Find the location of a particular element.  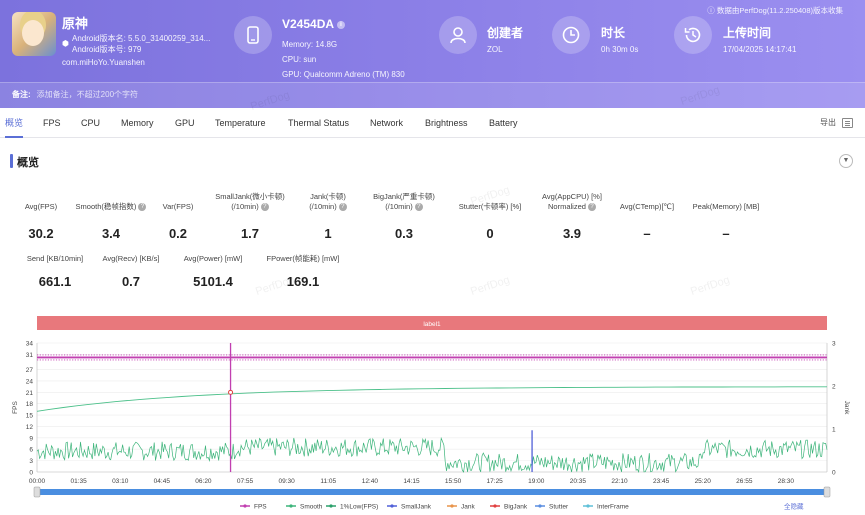

x-tick-label: 07:55 is located at coordinates (245, 481).